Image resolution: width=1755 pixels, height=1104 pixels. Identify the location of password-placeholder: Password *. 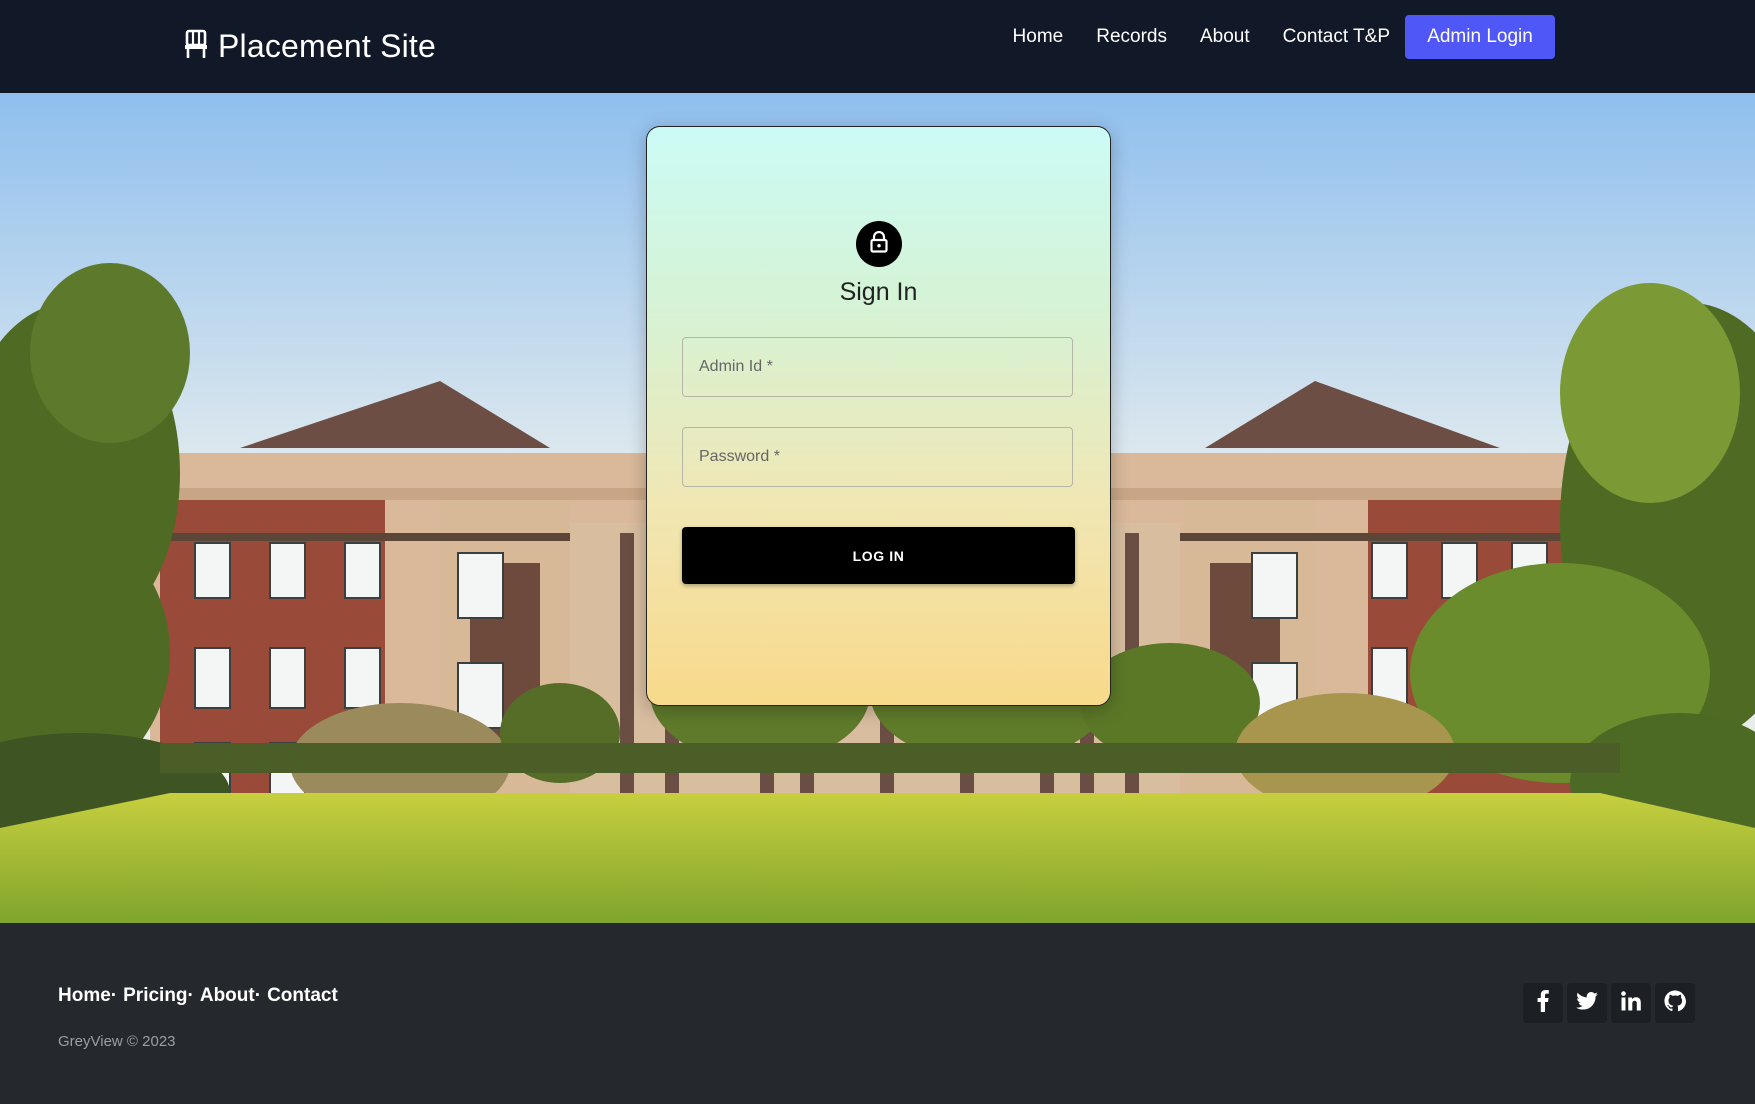
(739, 456).